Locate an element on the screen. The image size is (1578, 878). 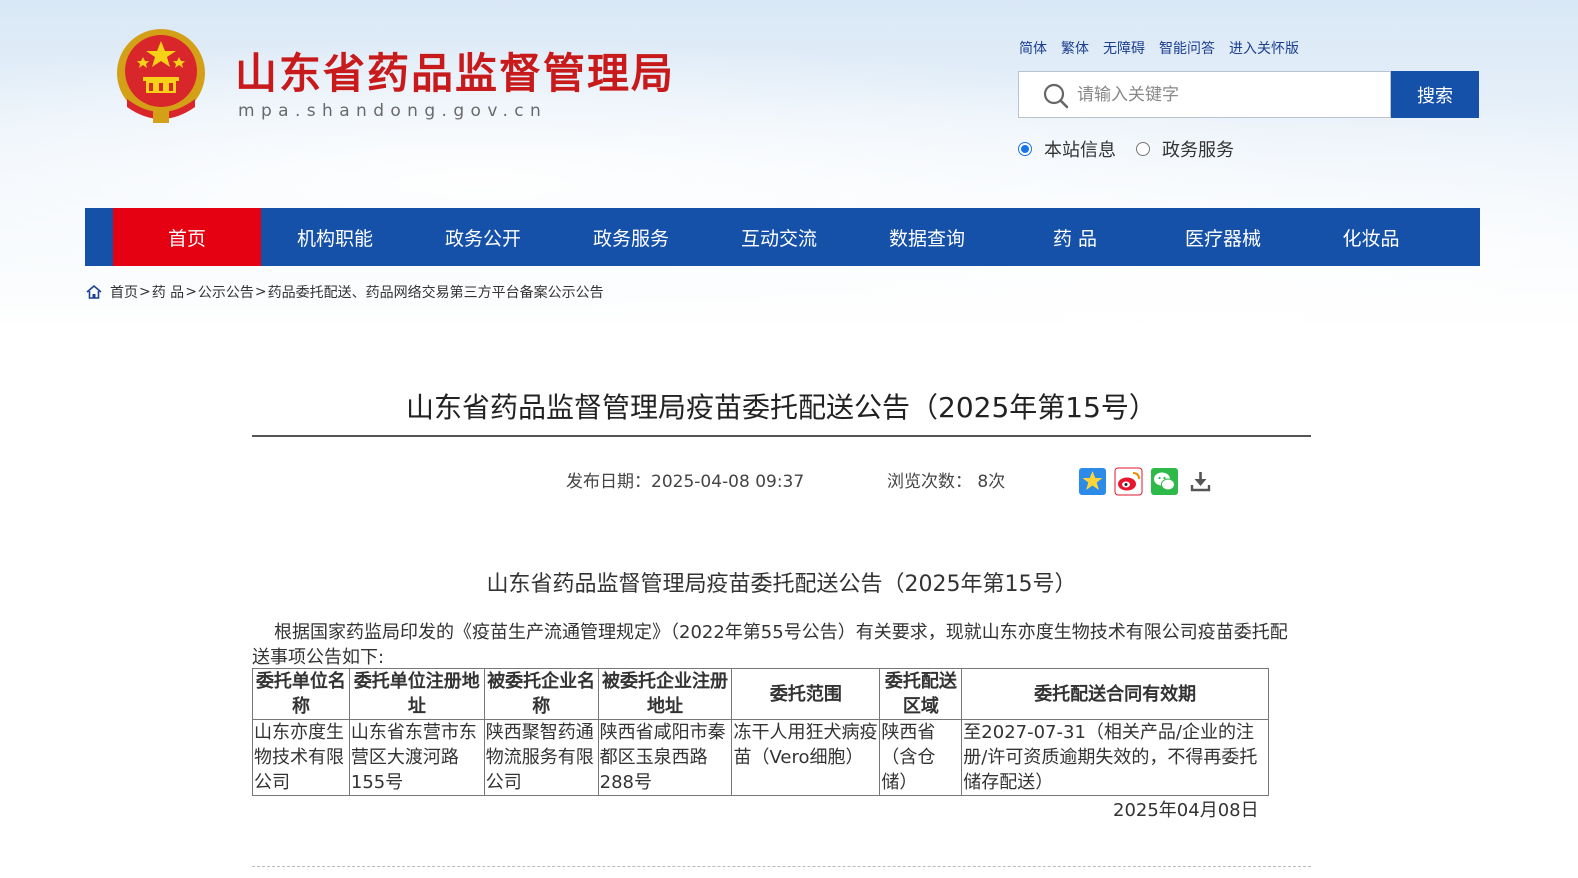
radio-unchecked-icon is located at coordinates (1143, 149).